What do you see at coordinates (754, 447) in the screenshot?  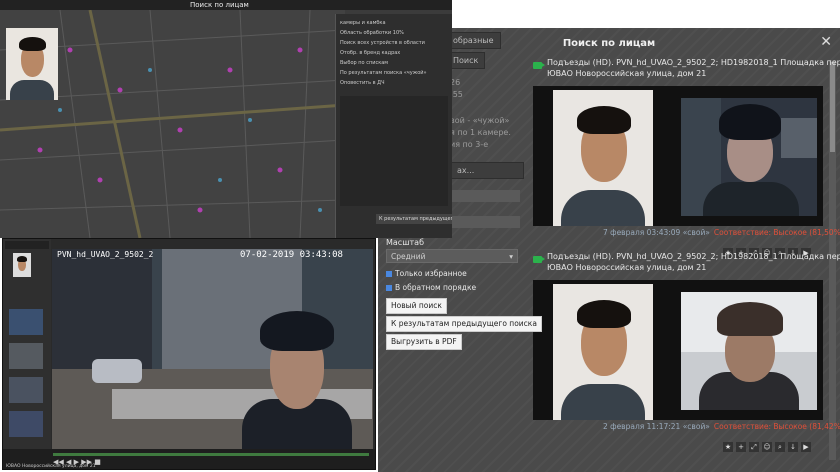 I see `expand-icon: ⤢` at bounding box center [754, 447].